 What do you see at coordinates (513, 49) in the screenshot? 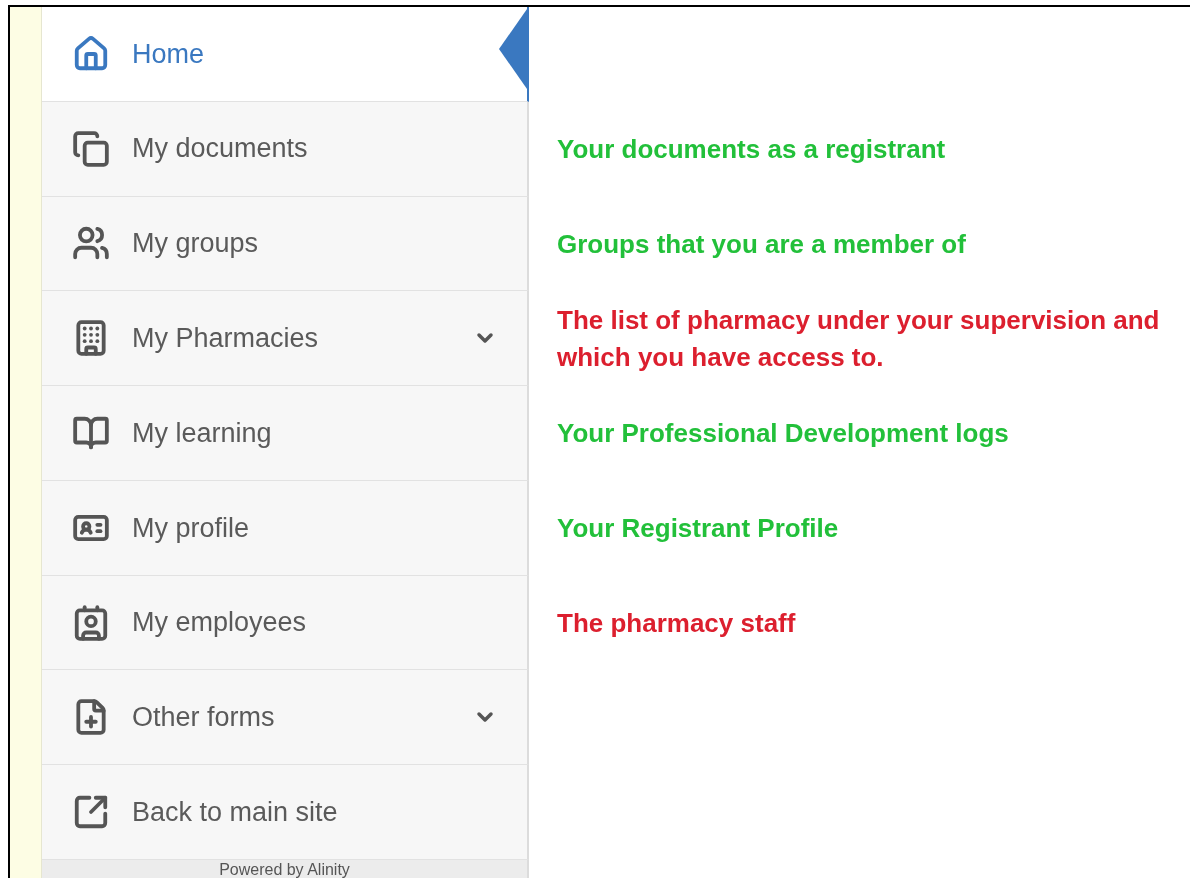
I see `pointer-icon` at bounding box center [513, 49].